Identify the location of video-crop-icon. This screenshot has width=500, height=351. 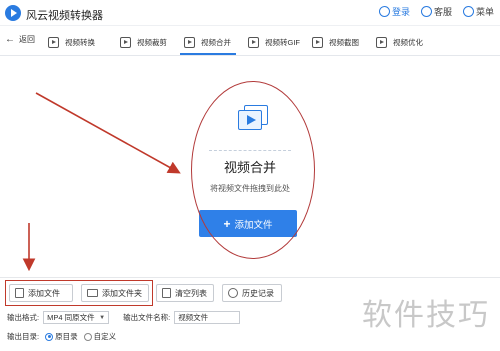
(125, 42).